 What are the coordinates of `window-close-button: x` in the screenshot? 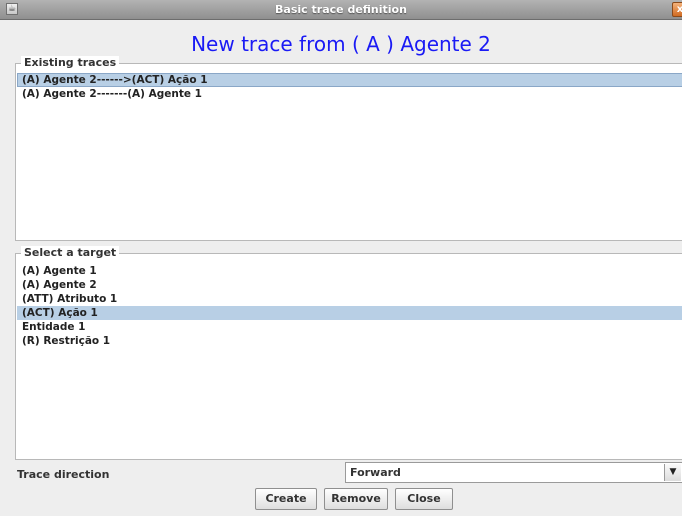 It's located at (677, 9).